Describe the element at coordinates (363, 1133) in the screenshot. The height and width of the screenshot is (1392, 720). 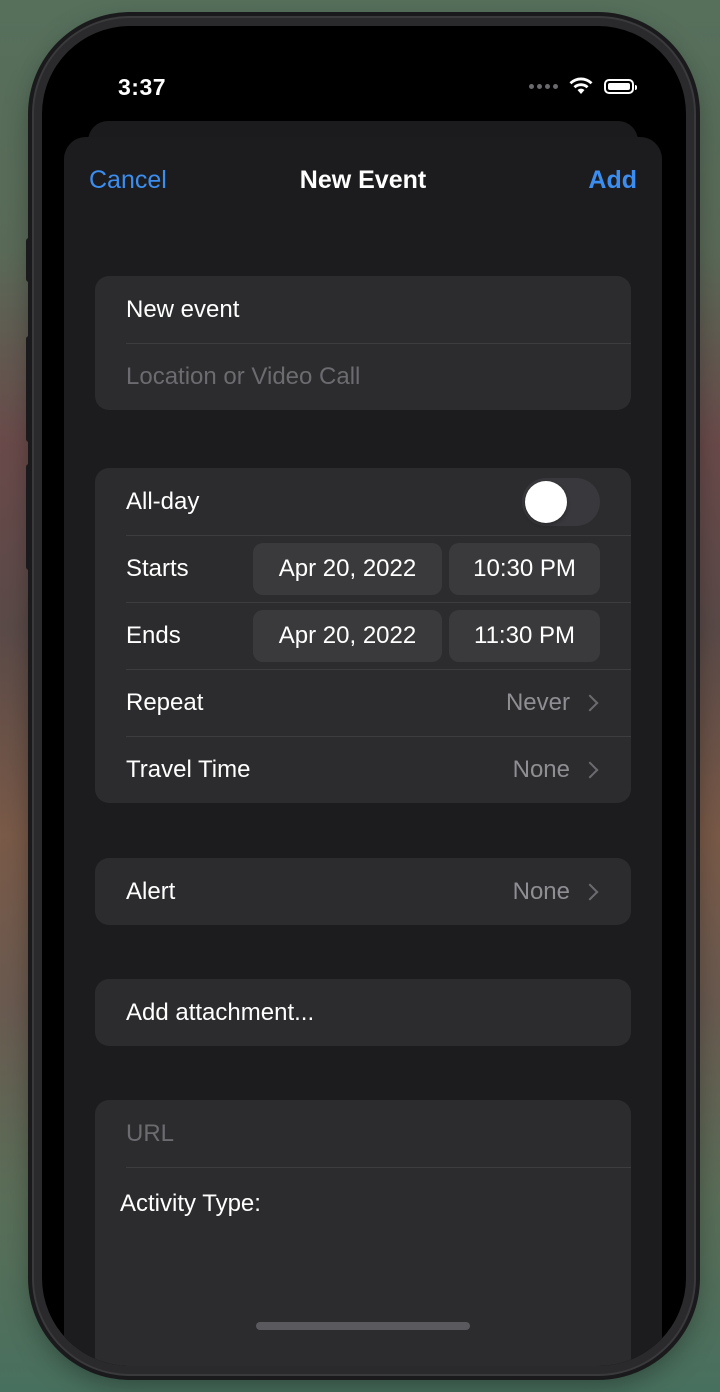
I see `url-field: URL` at that location.